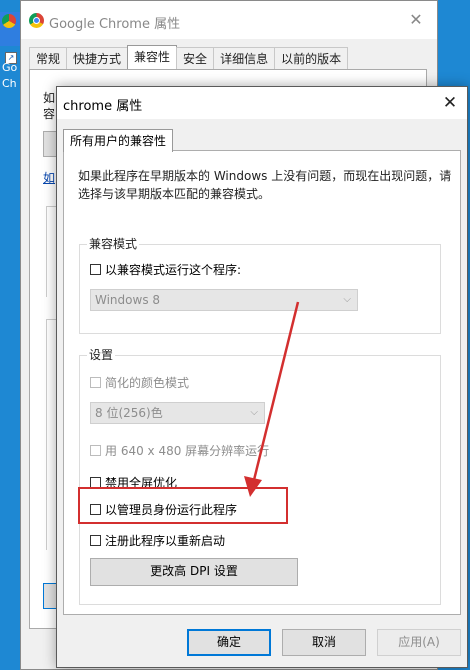 The width and height of the screenshot is (470, 670). Describe the element at coordinates (183, 505) in the screenshot. I see `highlight-box` at that location.